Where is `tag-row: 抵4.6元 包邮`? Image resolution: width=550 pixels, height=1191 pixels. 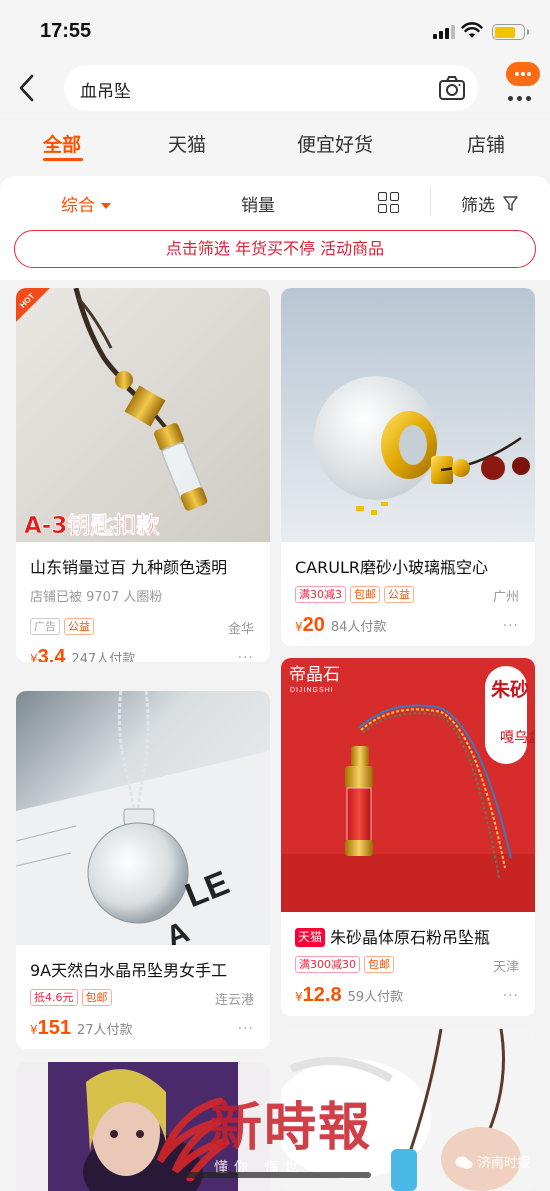 tag-row: 抵4.6元 包邮 is located at coordinates (73, 998).